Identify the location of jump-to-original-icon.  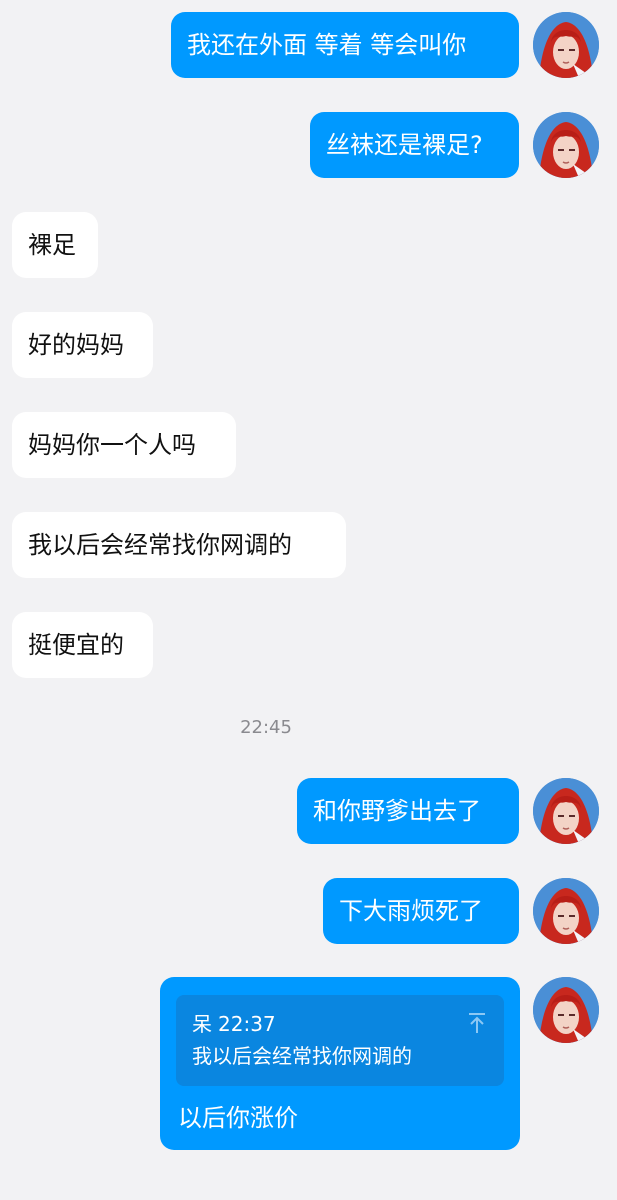
(477, 1023).